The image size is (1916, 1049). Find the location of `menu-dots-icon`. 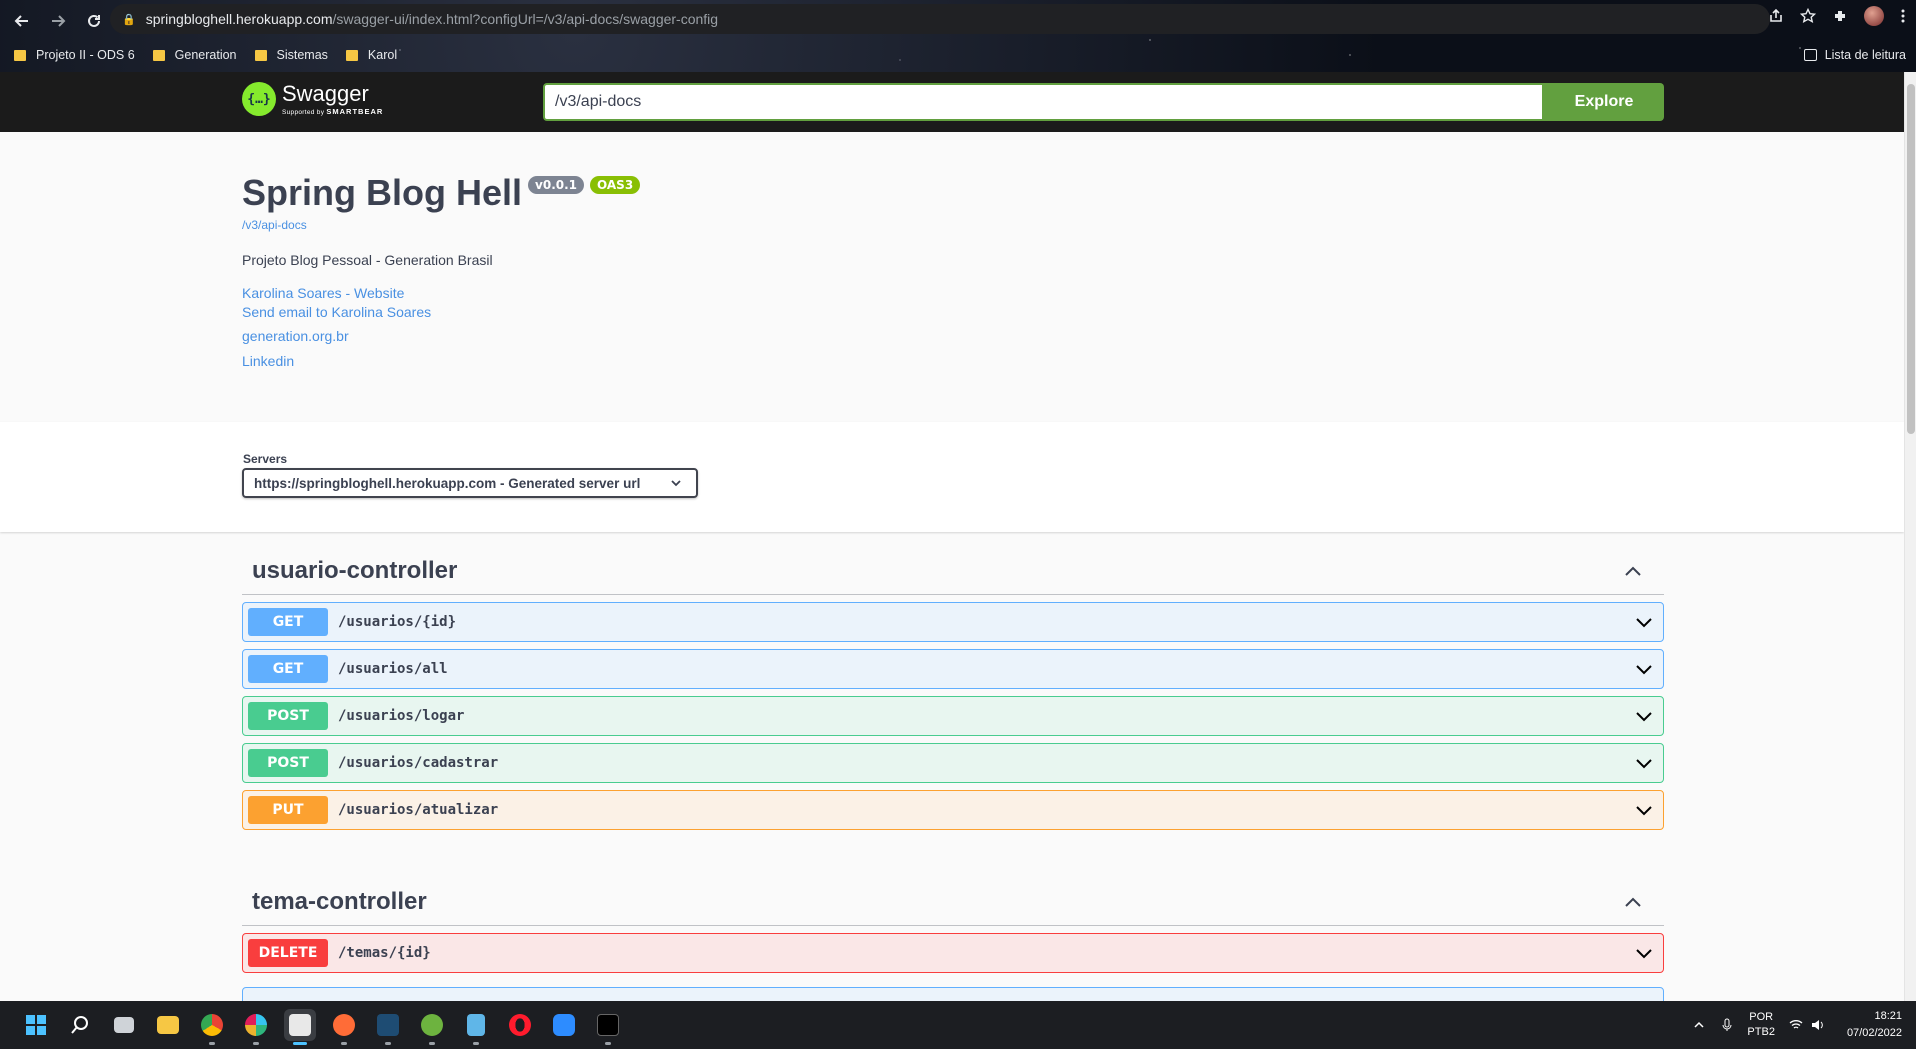

menu-dots-icon is located at coordinates (1903, 16).